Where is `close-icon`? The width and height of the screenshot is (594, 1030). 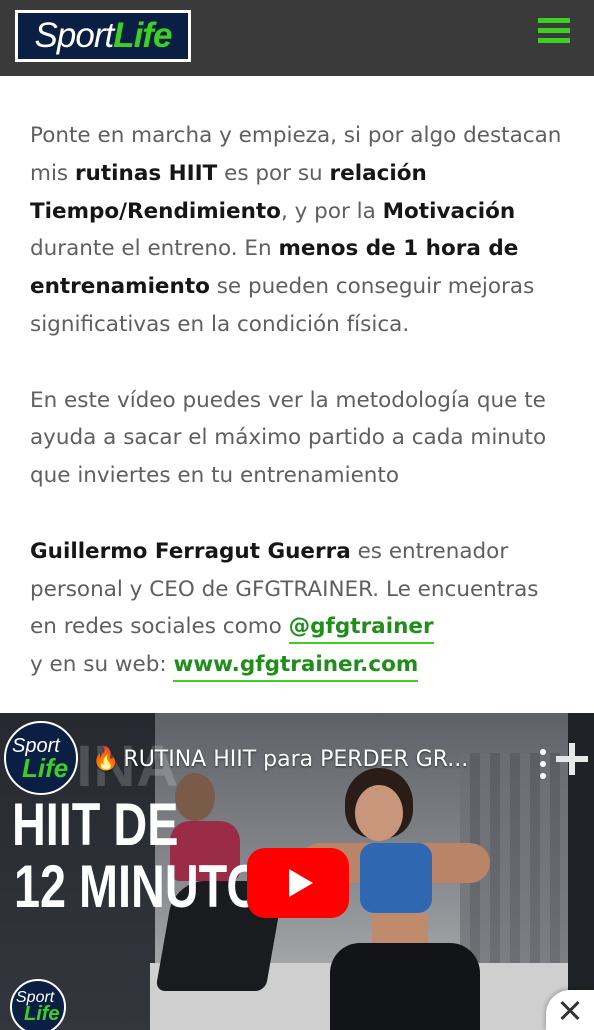 close-icon is located at coordinates (570, 1010).